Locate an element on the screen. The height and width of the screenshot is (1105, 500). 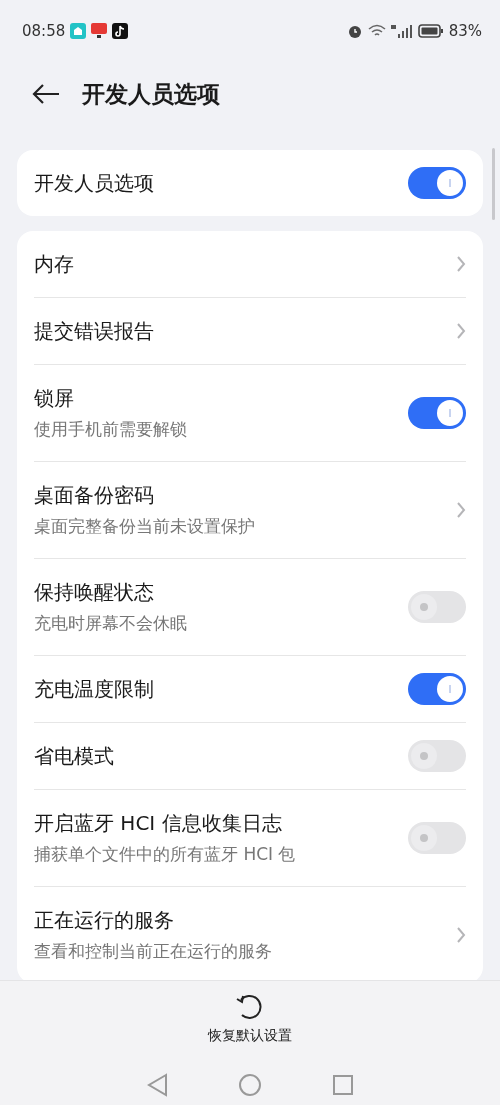
setting-description: 查看和控制当前正在运行的服务 is located at coordinates (153, 951).